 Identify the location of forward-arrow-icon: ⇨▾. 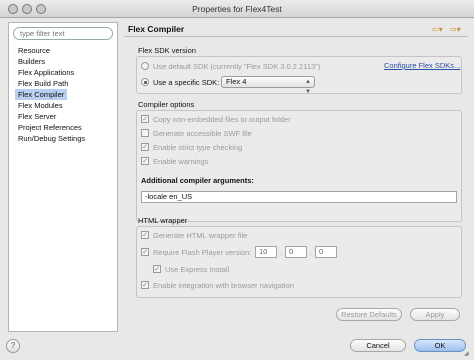
(455, 29).